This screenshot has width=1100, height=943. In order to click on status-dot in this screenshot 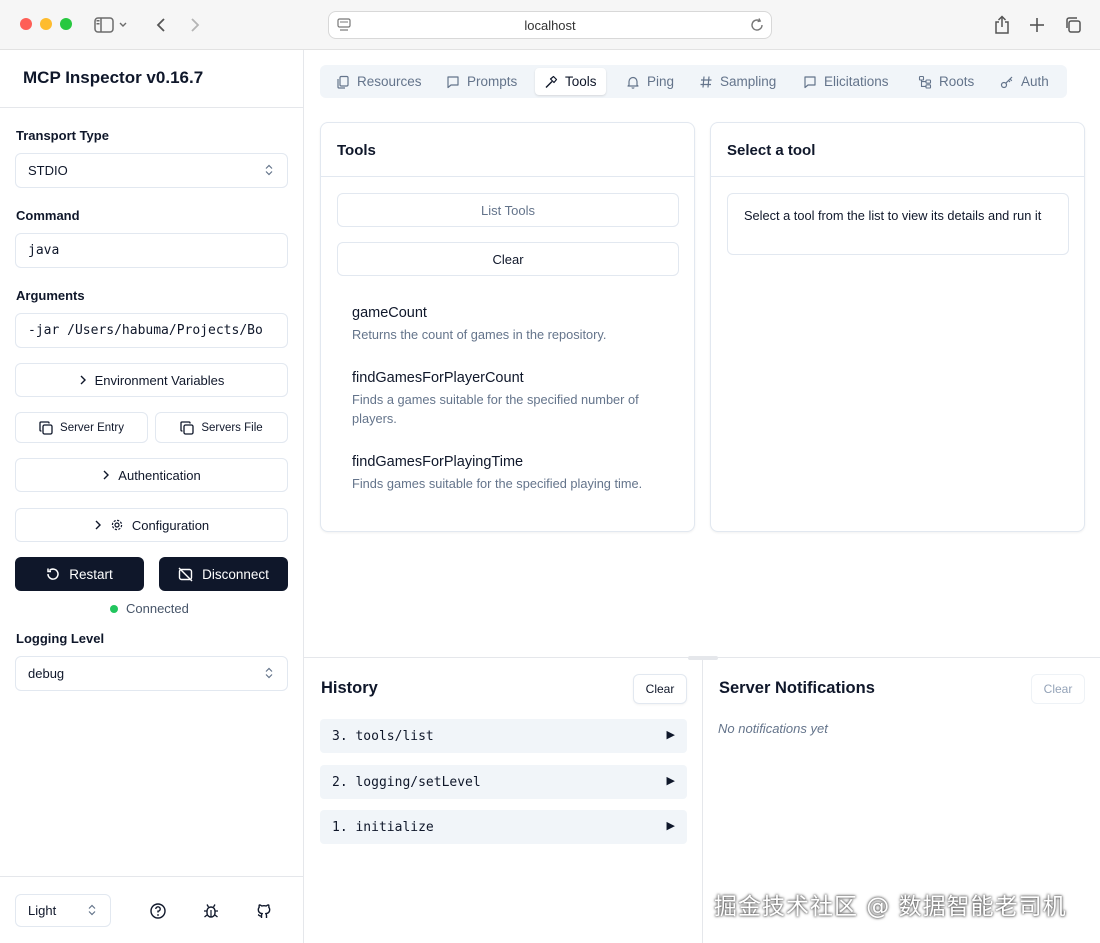, I will do `click(114, 608)`.